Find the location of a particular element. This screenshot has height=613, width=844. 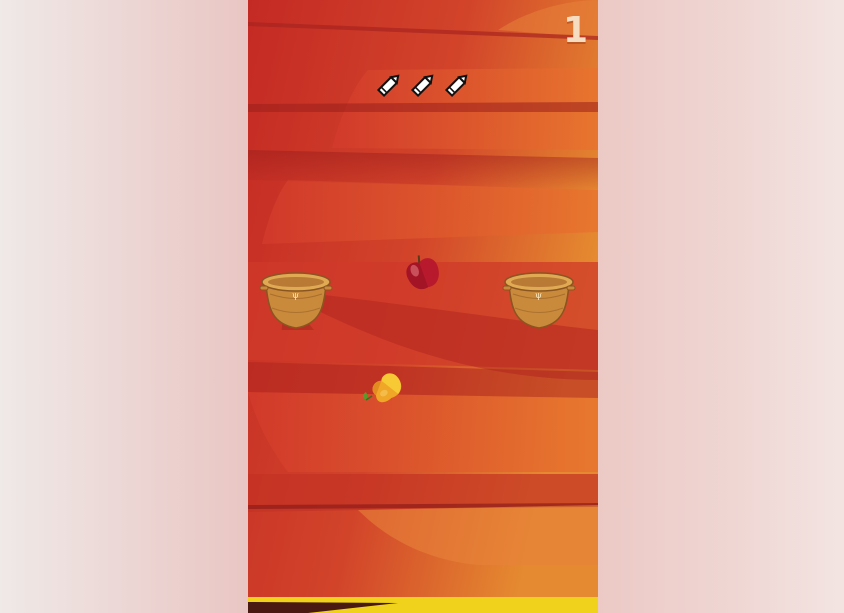

score-counter: 1 is located at coordinates (575, 30).